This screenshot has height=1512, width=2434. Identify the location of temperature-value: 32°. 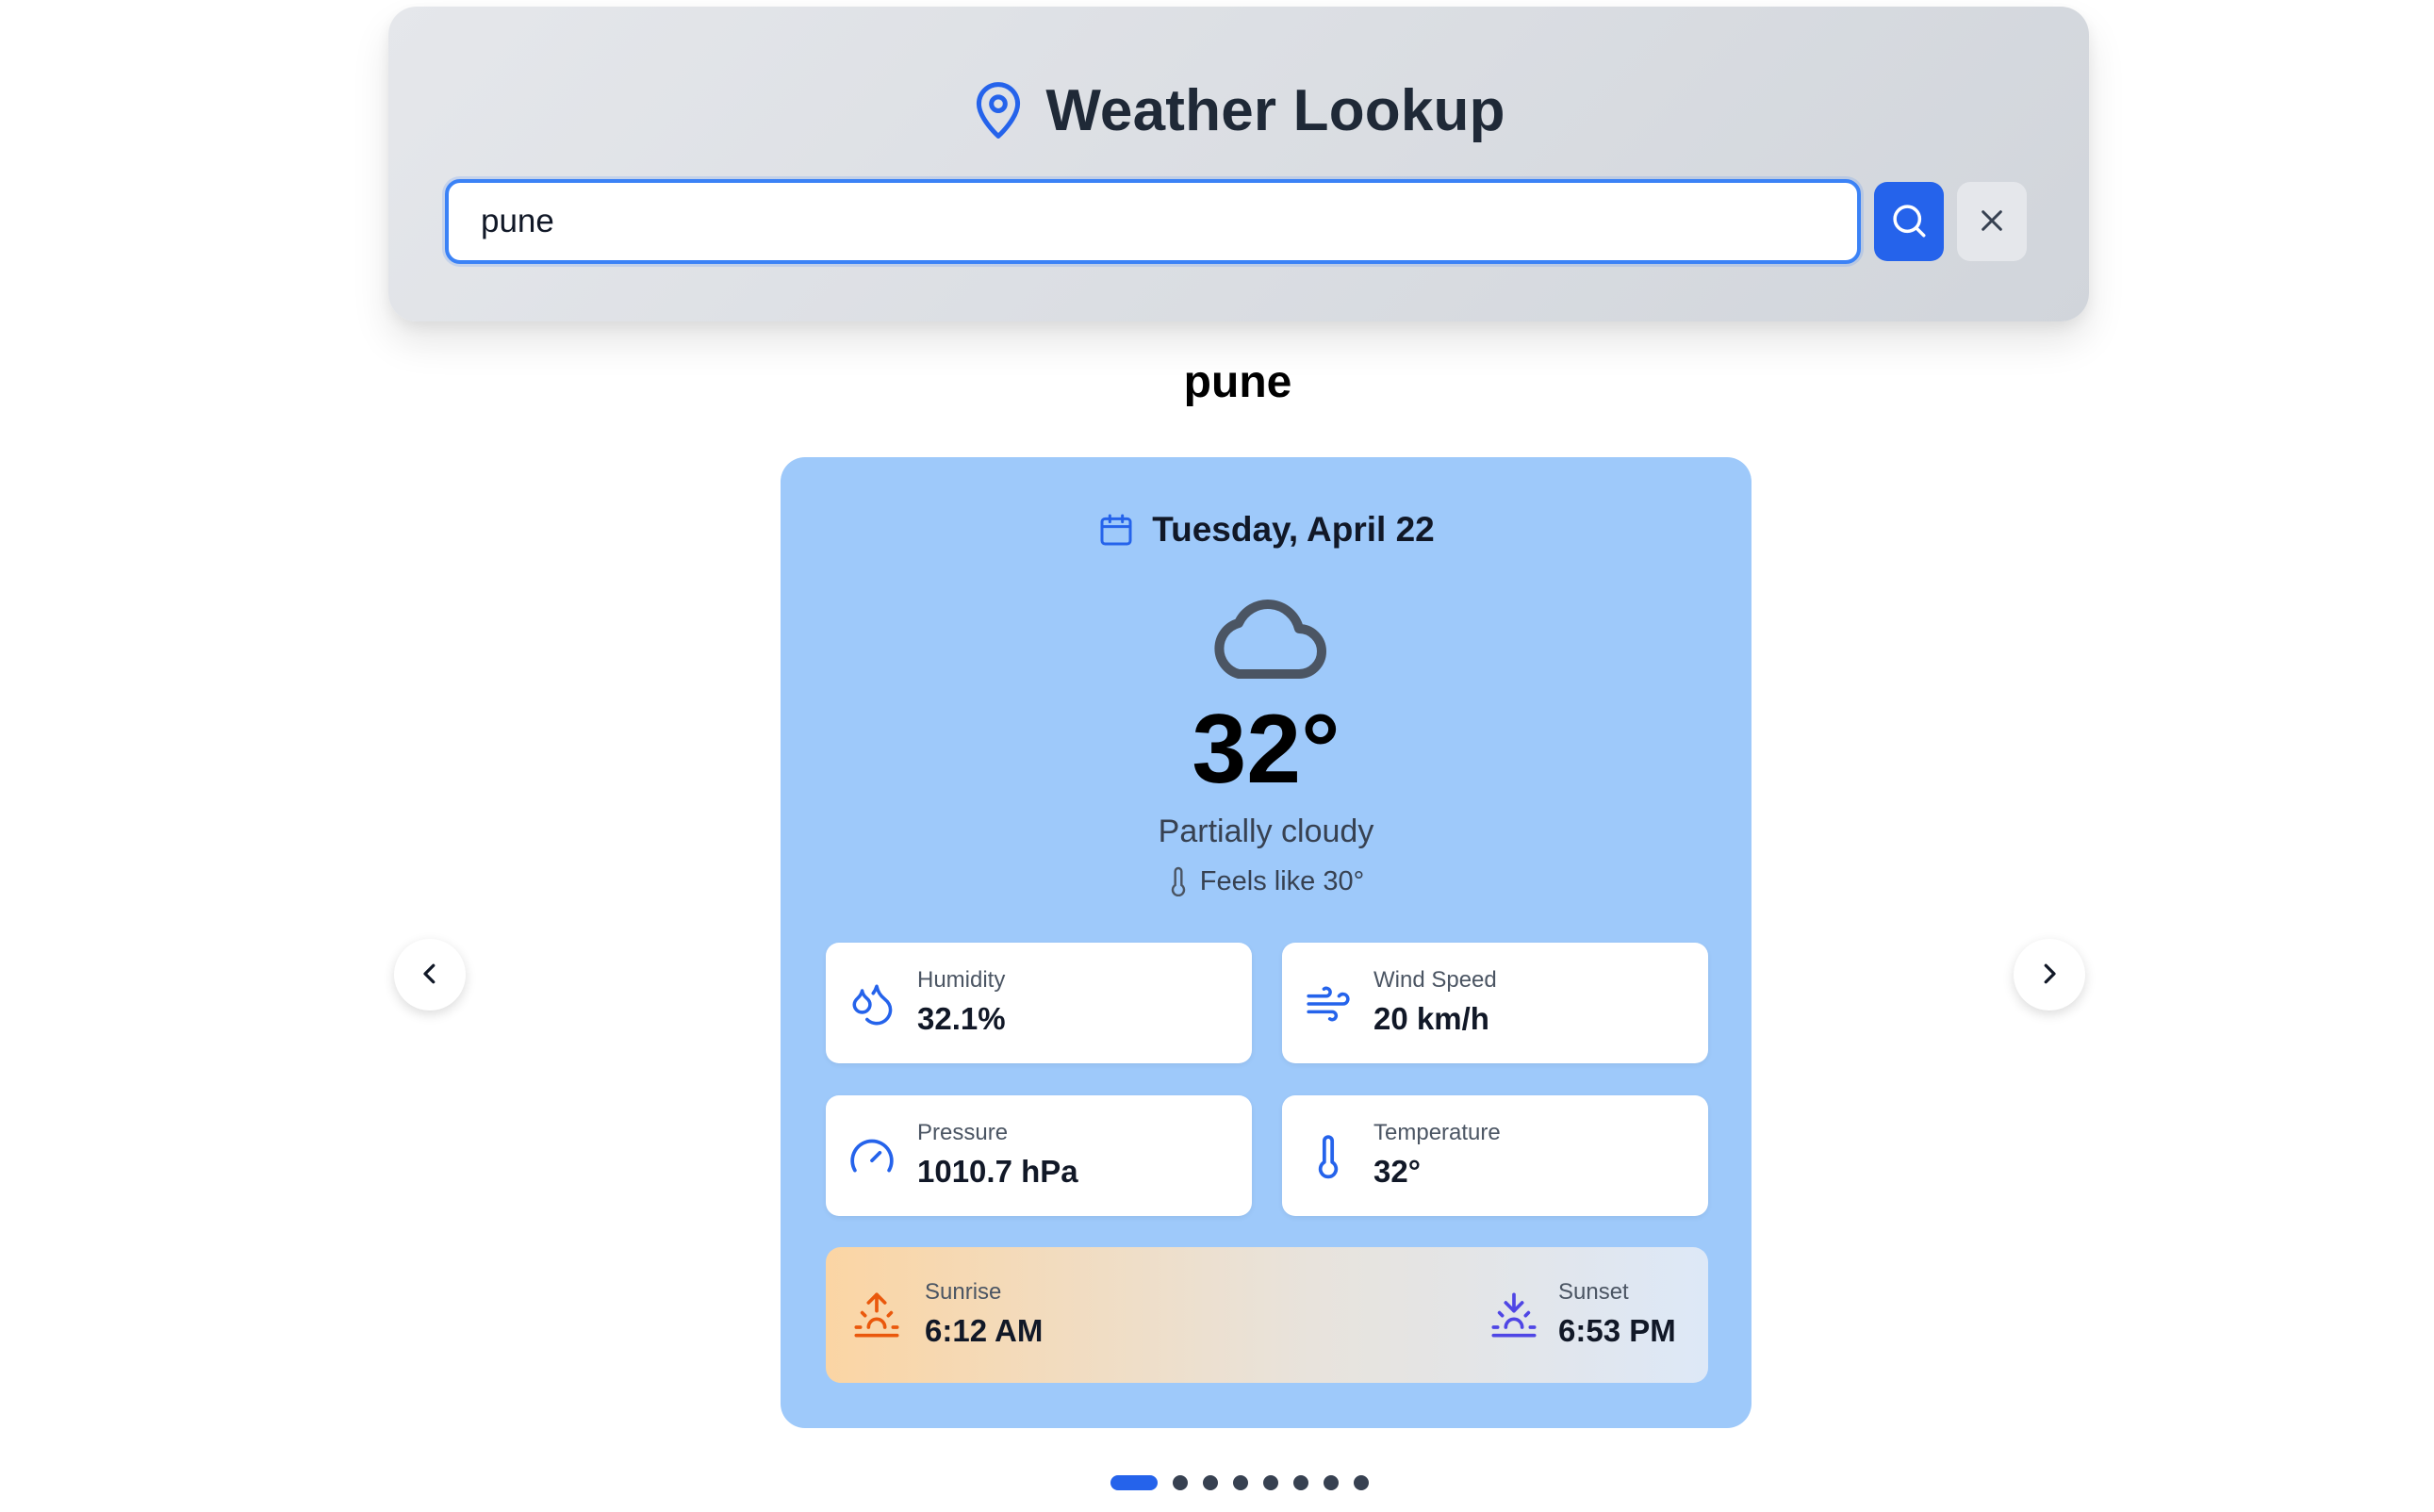
(1397, 1171).